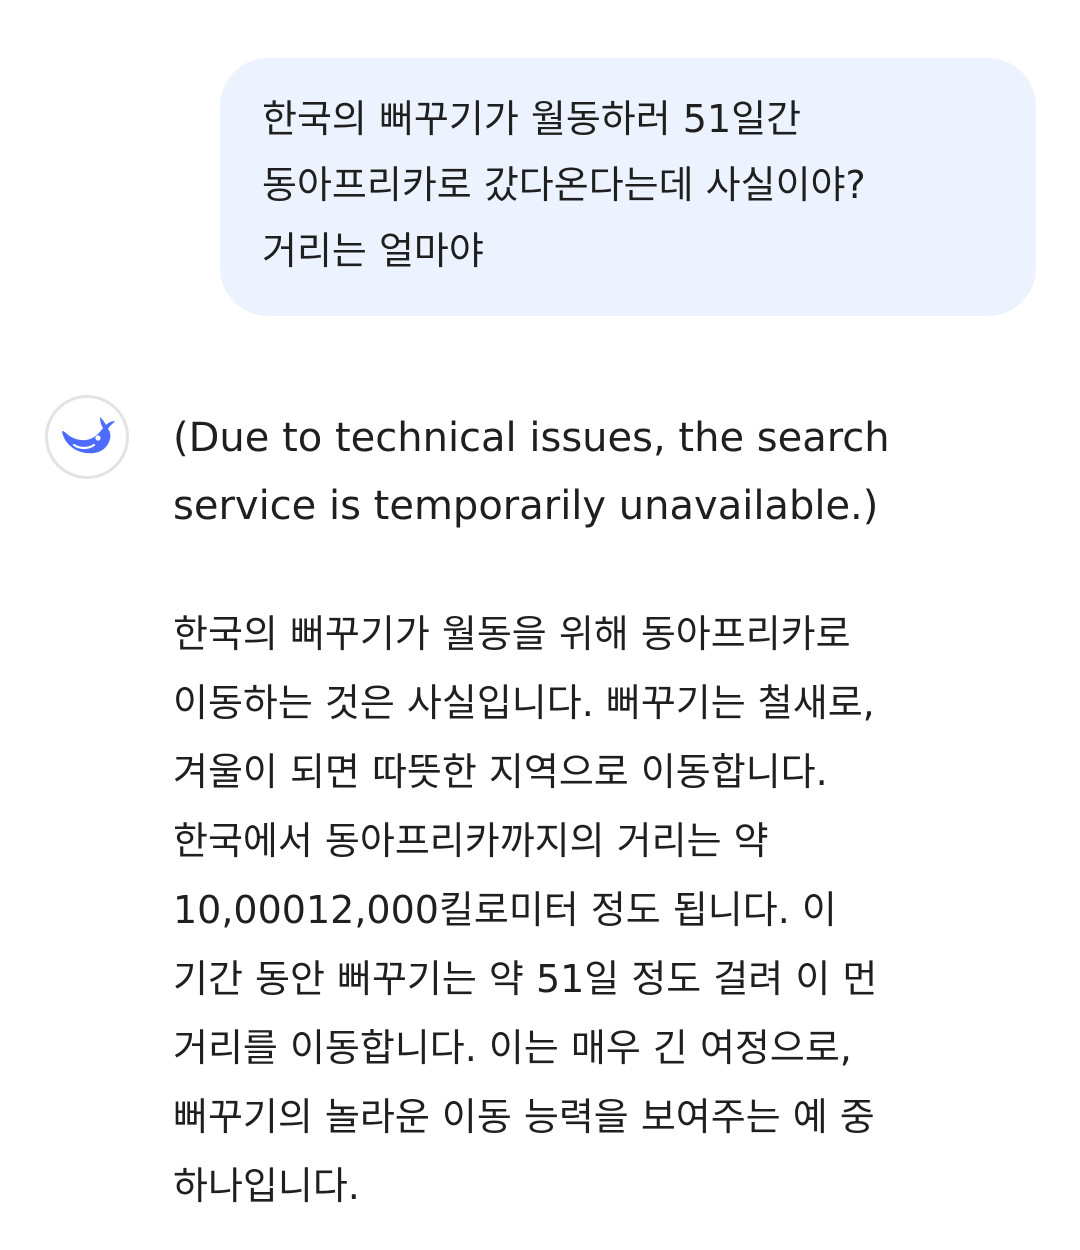 The height and width of the screenshot is (1250, 1080). I want to click on user-message-line: 거리는 얼마야, so click(373, 251).